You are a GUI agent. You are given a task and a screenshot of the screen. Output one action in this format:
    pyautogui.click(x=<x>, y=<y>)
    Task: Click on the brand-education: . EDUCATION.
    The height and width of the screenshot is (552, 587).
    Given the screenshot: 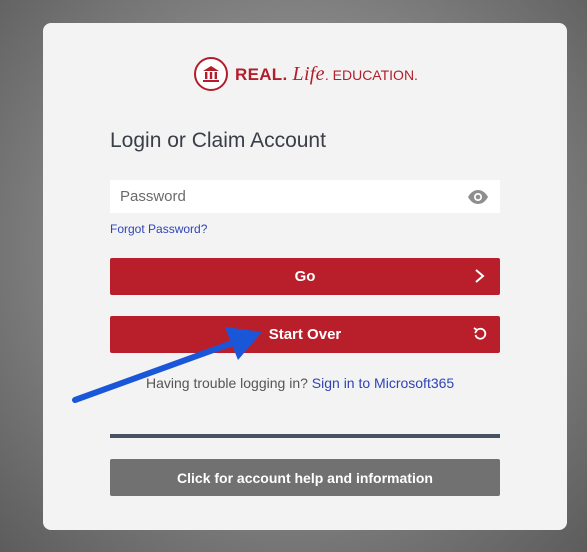 What is the action you would take?
    pyautogui.click(x=371, y=74)
    